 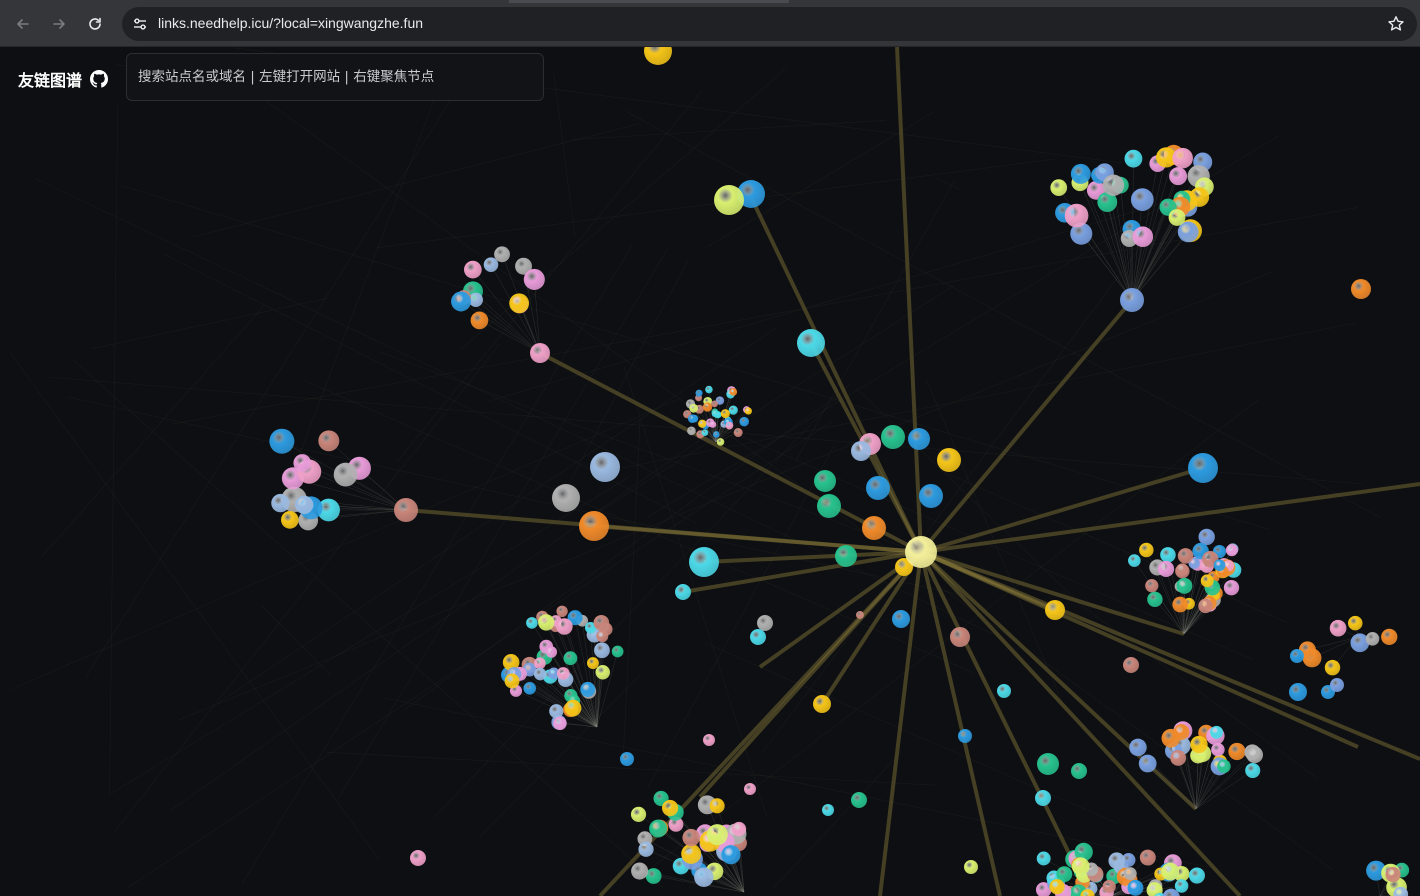 I want to click on forward-button, so click(x=59, y=24).